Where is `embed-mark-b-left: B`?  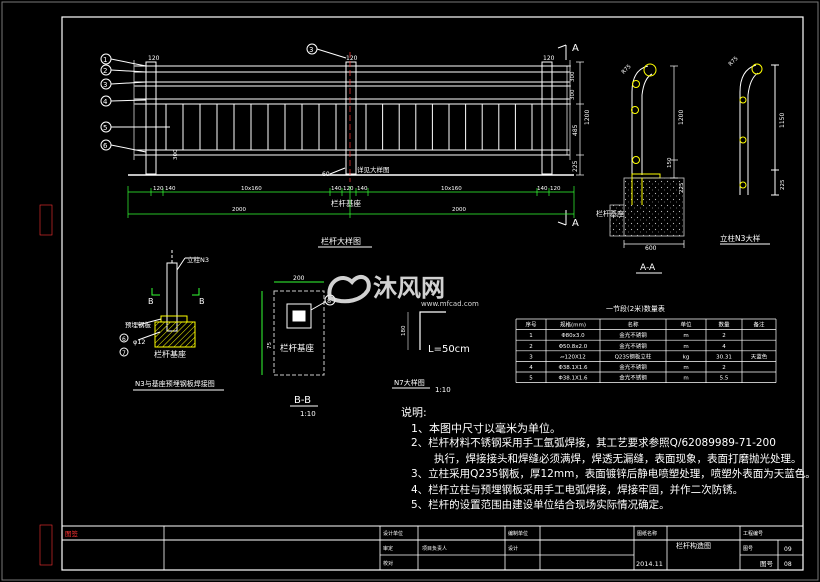 embed-mark-b-left: B is located at coordinates (151, 301).